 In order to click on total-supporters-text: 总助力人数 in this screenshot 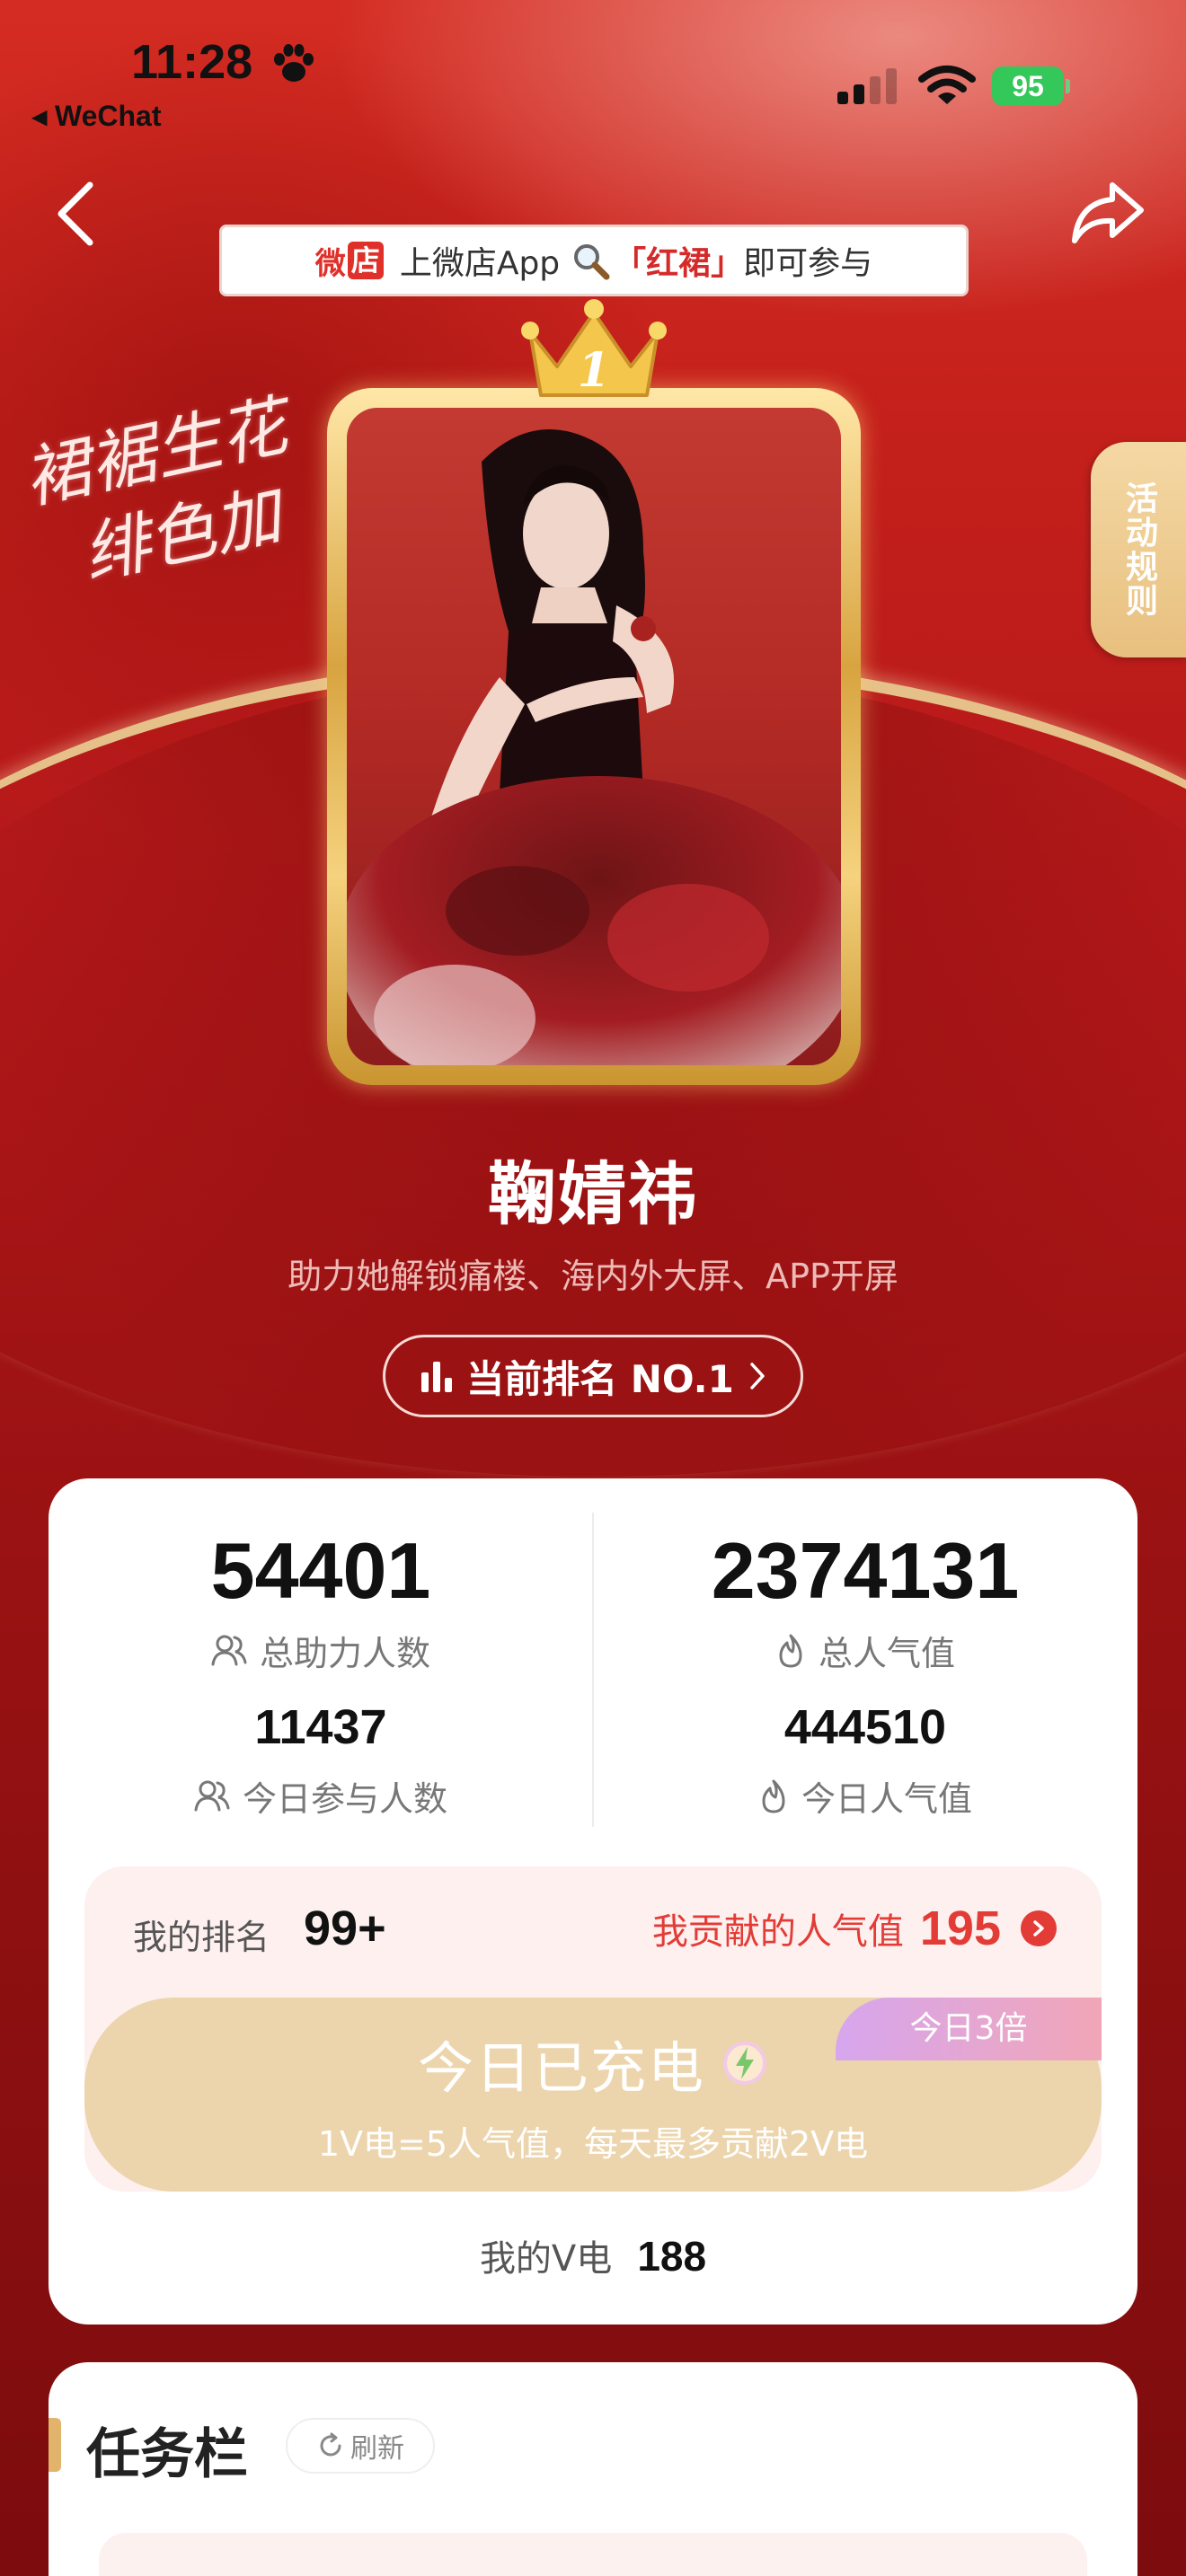, I will do `click(344, 1653)`.